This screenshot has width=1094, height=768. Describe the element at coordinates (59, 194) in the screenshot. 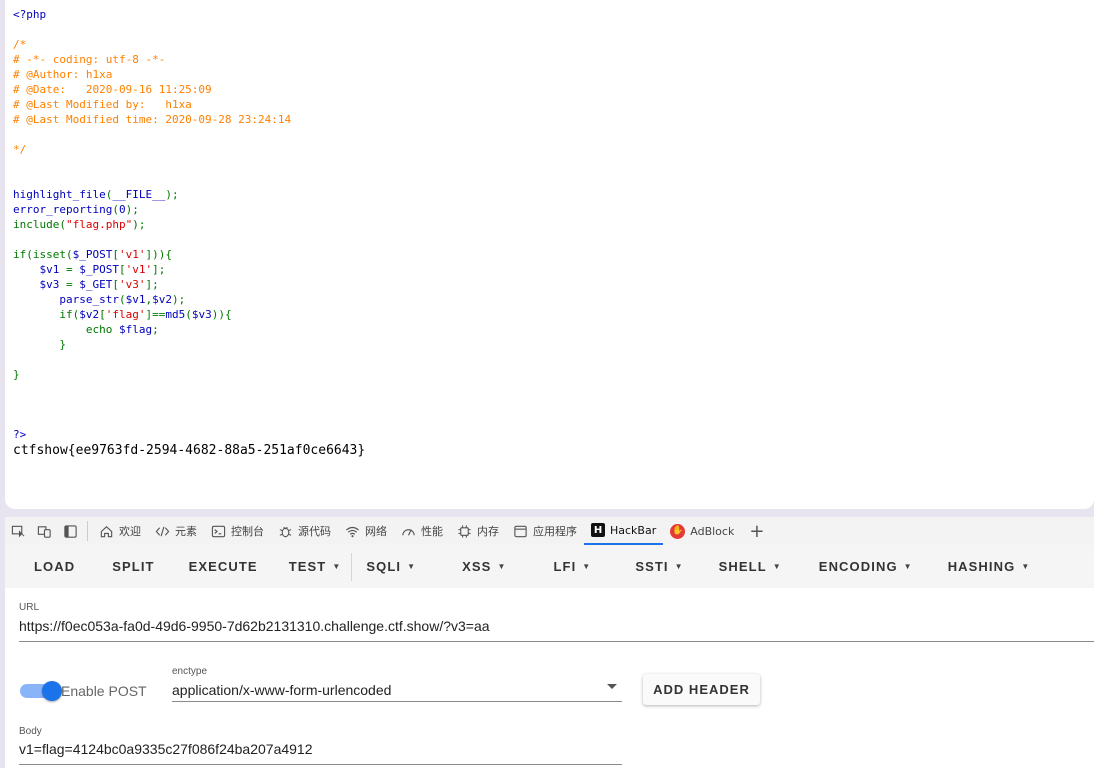

I see `code-token: highlight_file` at that location.